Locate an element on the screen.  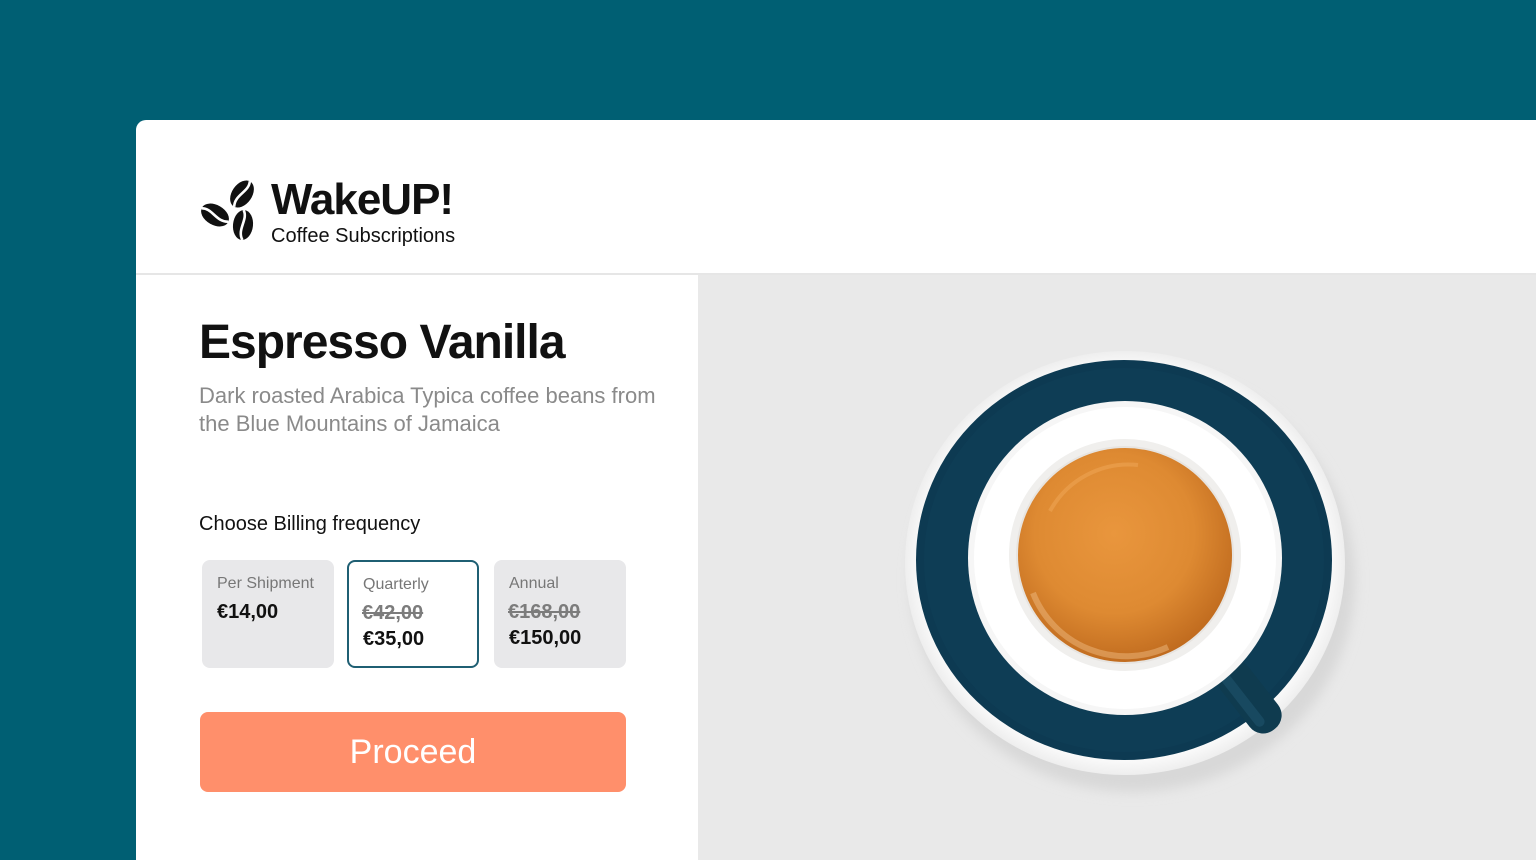
billing-option-quarterly: Quarterly €42,00 €35,00 is located at coordinates (413, 614).